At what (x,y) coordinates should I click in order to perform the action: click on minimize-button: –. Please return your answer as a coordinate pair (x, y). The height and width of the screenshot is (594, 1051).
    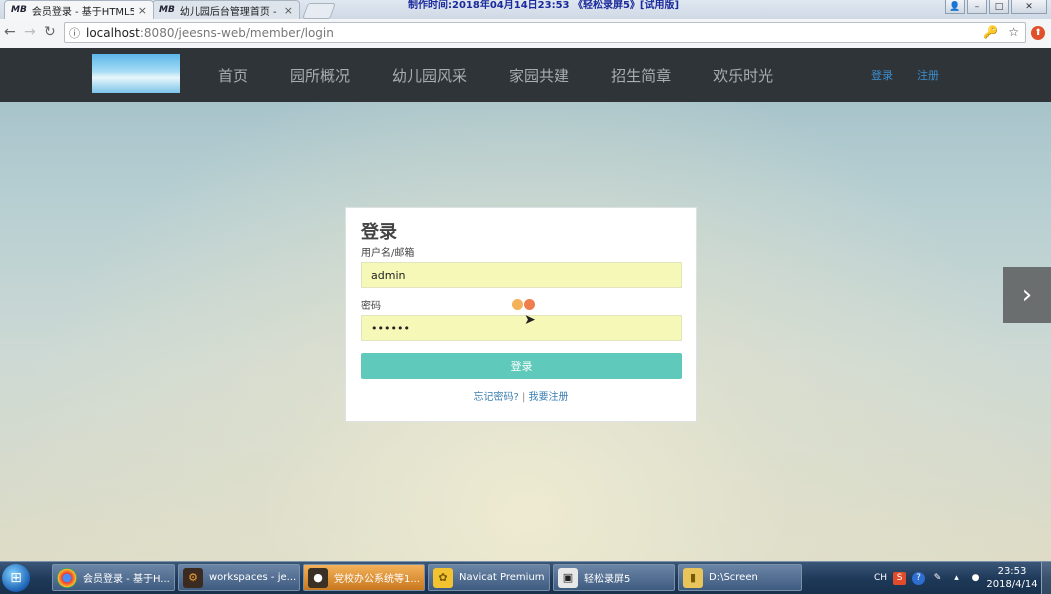
    Looking at the image, I should click on (977, 7).